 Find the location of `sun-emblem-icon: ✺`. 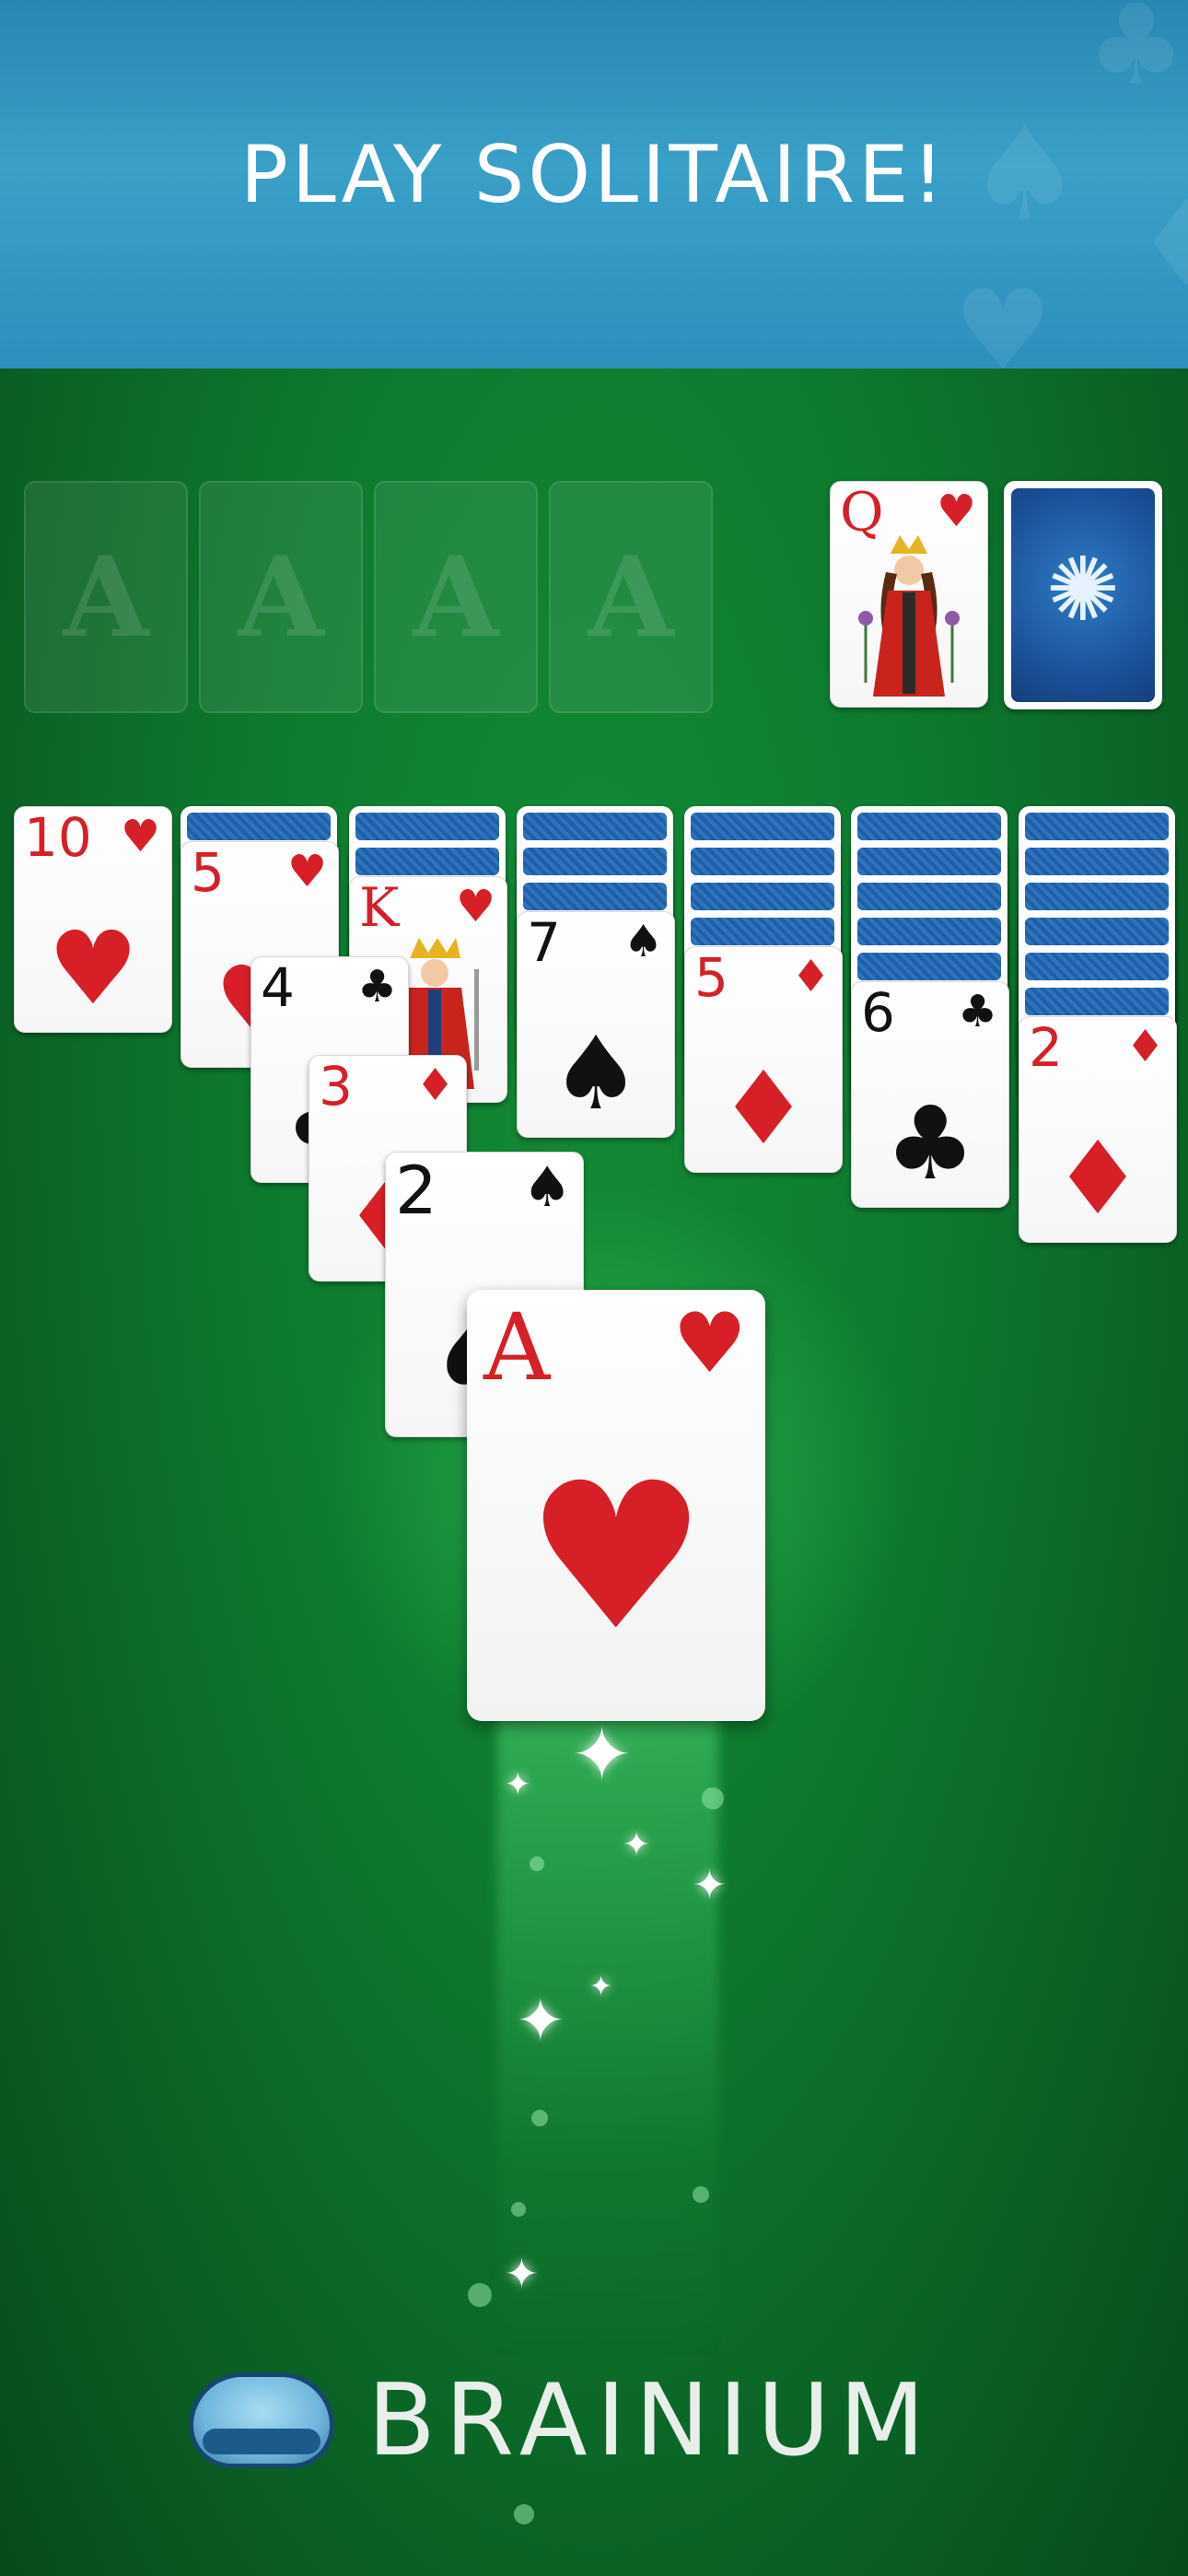

sun-emblem-icon: ✺ is located at coordinates (1083, 589).